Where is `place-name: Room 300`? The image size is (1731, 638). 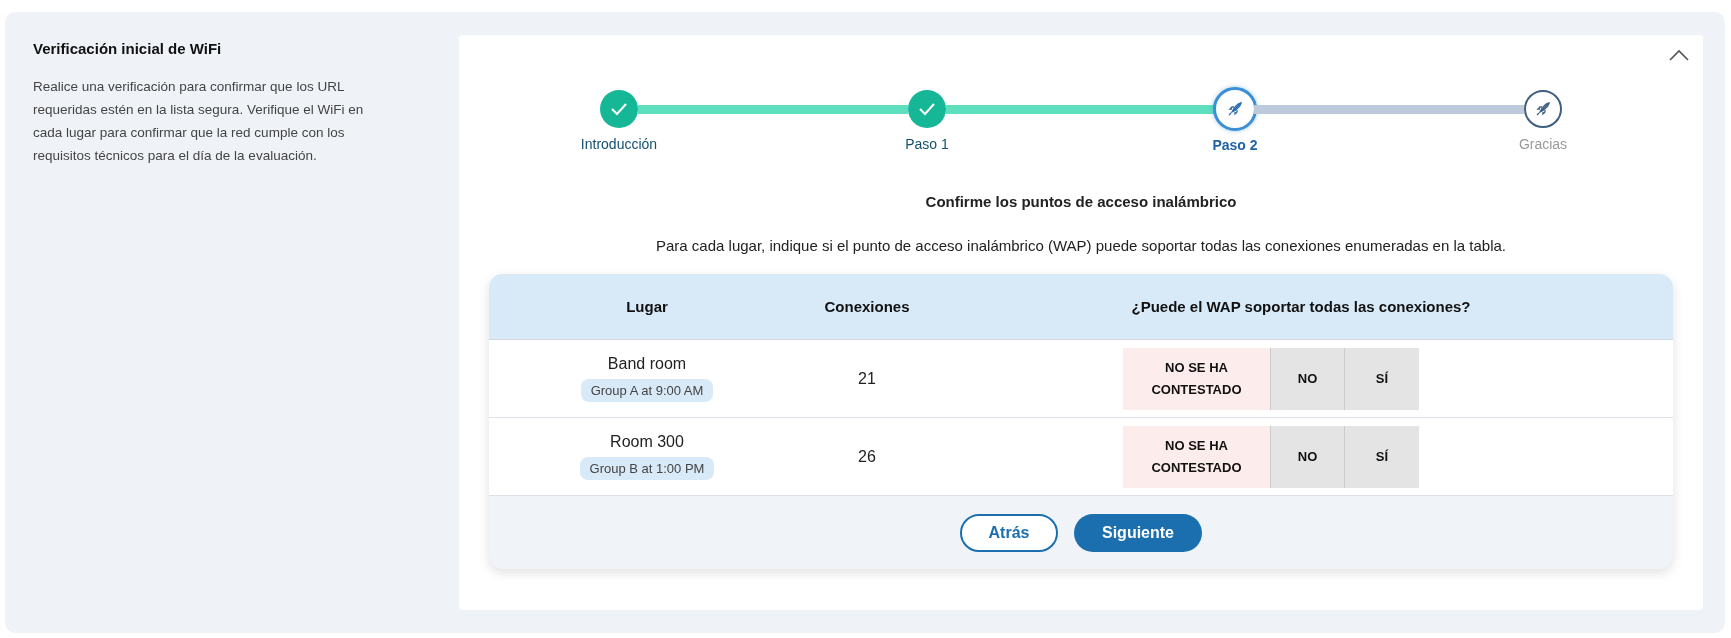 place-name: Room 300 is located at coordinates (647, 442).